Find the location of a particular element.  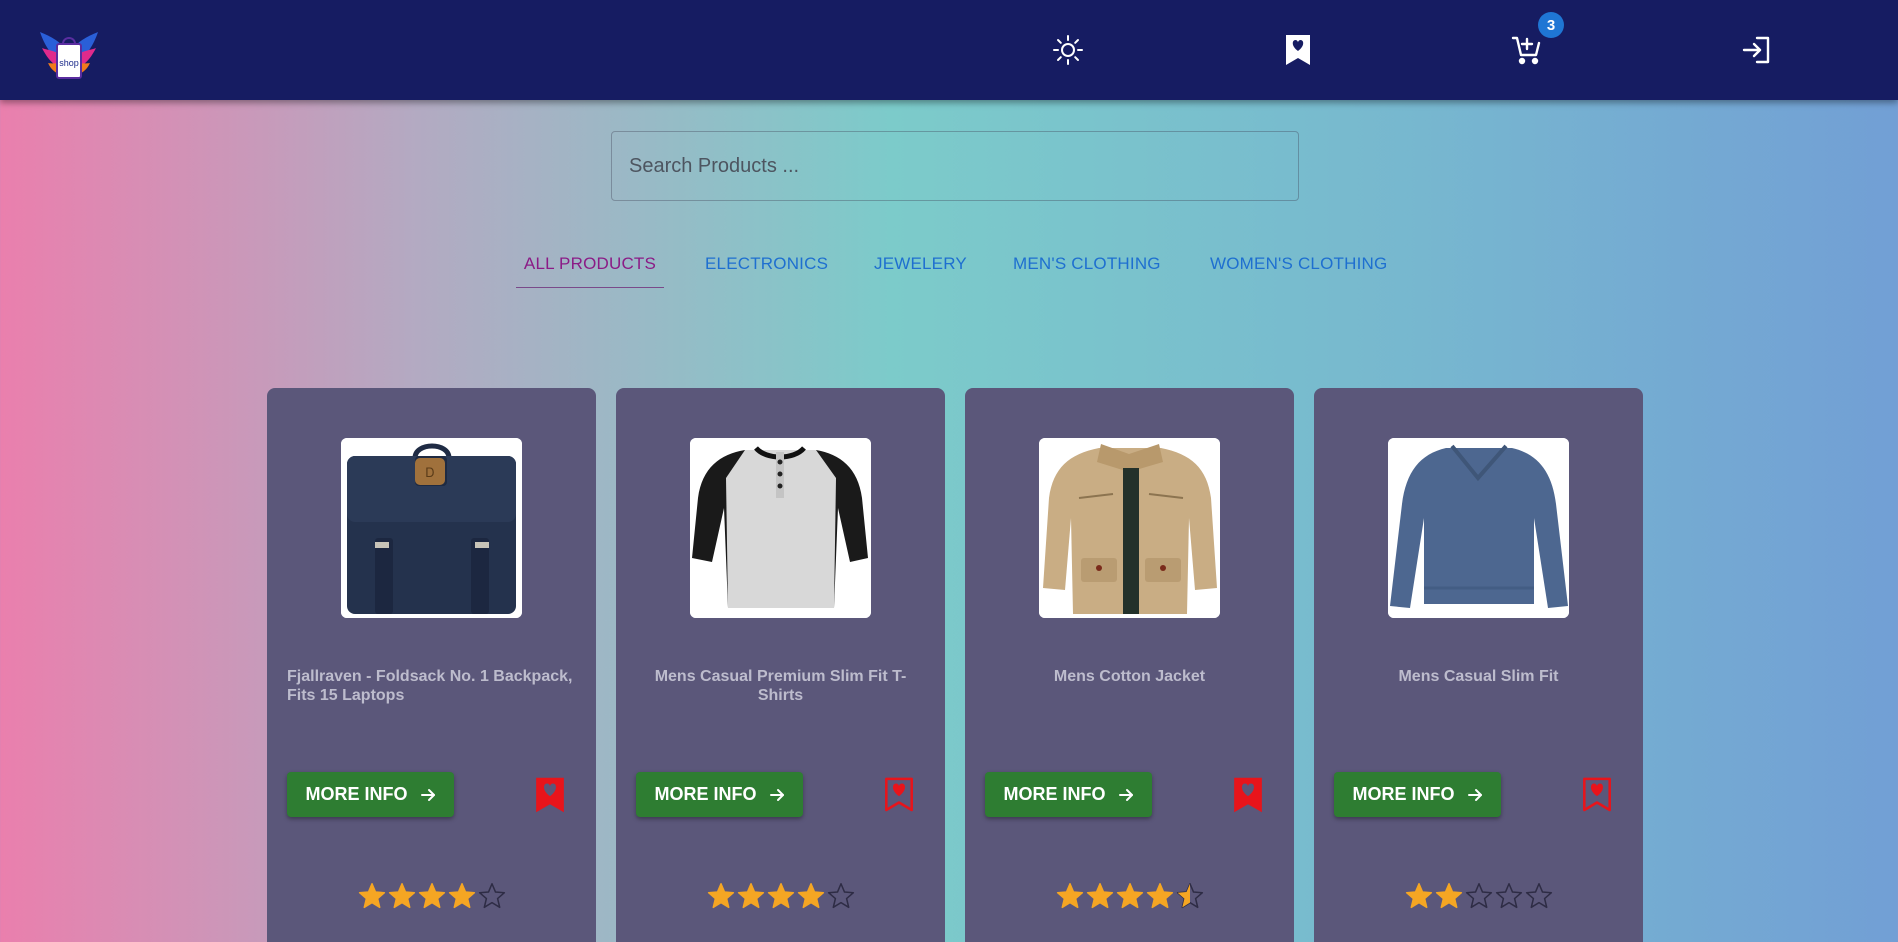

tab-jewelery: JEWELERY is located at coordinates (920, 264).